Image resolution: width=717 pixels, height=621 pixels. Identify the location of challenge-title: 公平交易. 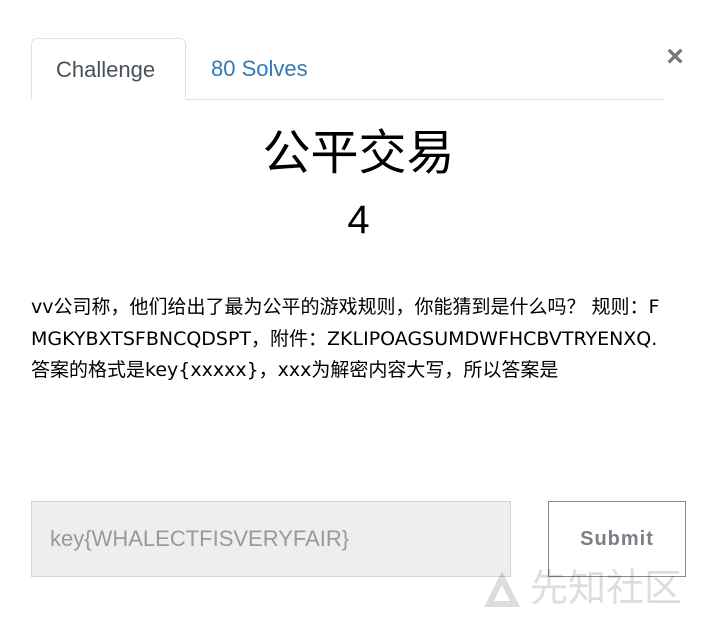
(358, 153).